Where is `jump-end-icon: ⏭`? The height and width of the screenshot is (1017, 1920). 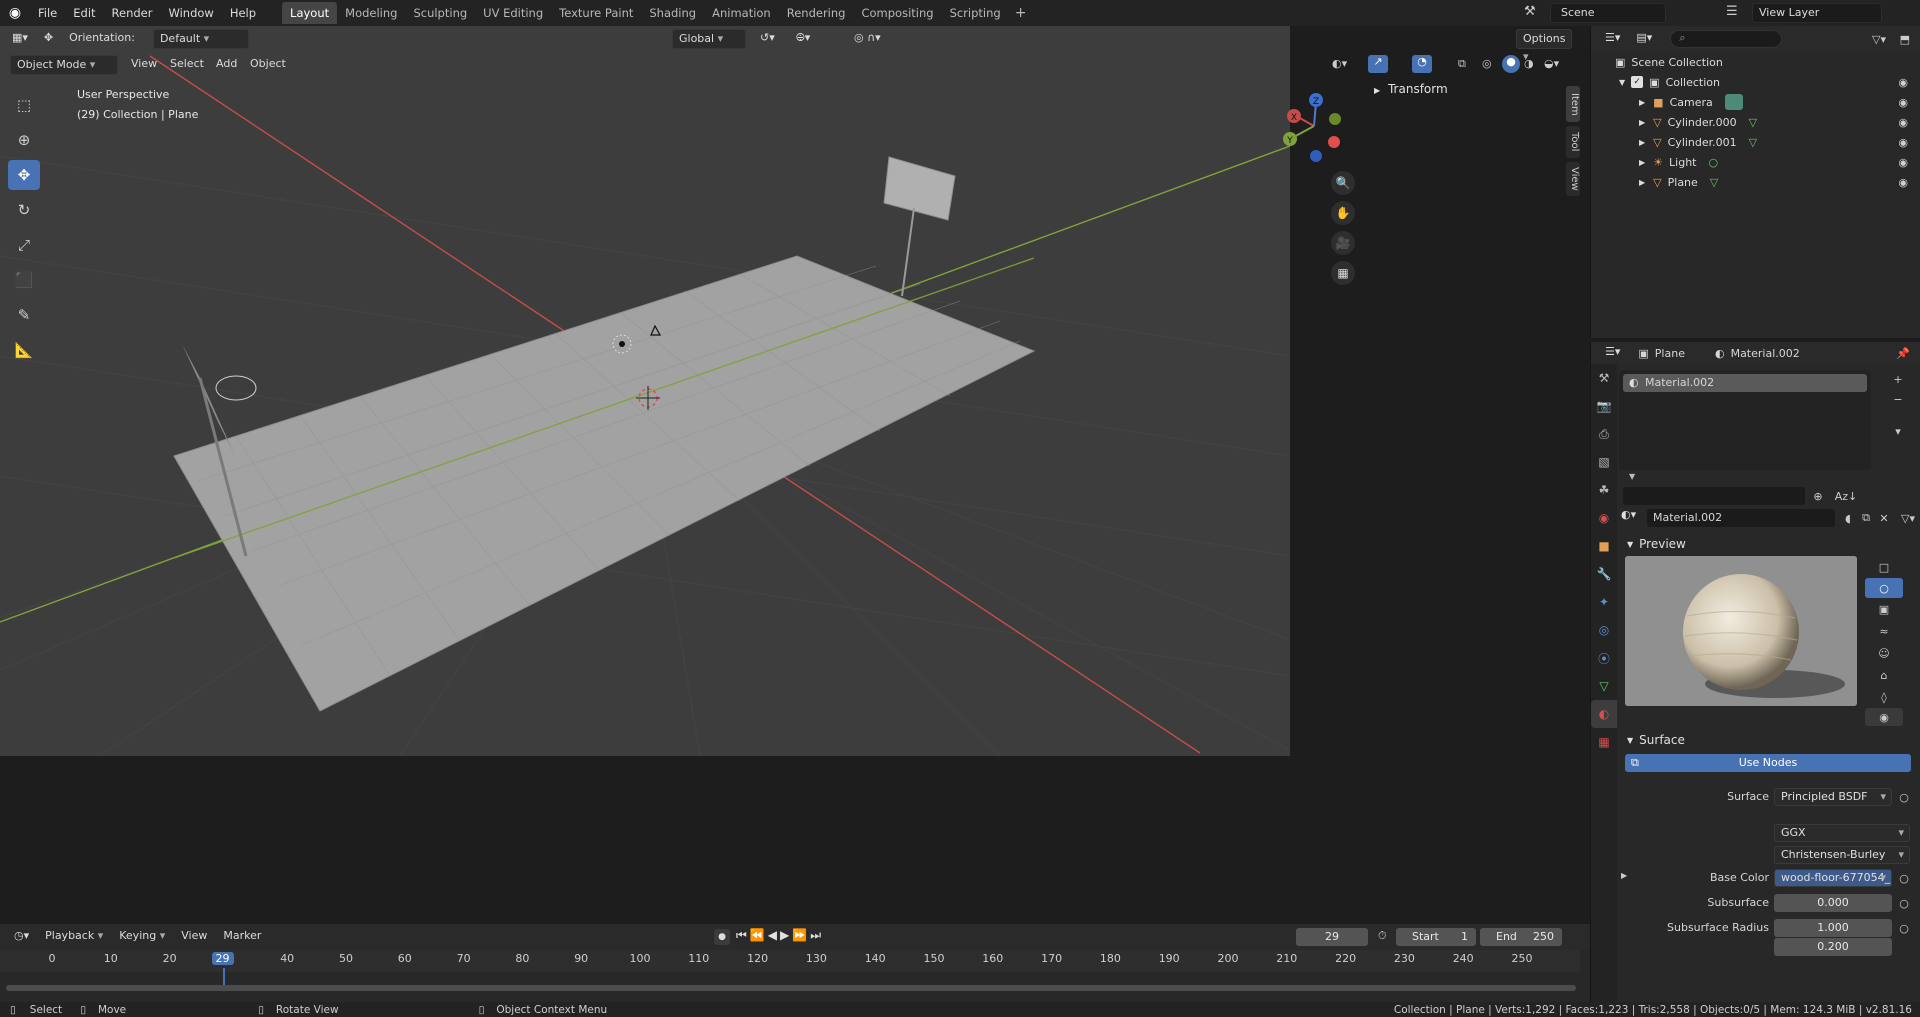 jump-end-icon: ⏭ is located at coordinates (817, 935).